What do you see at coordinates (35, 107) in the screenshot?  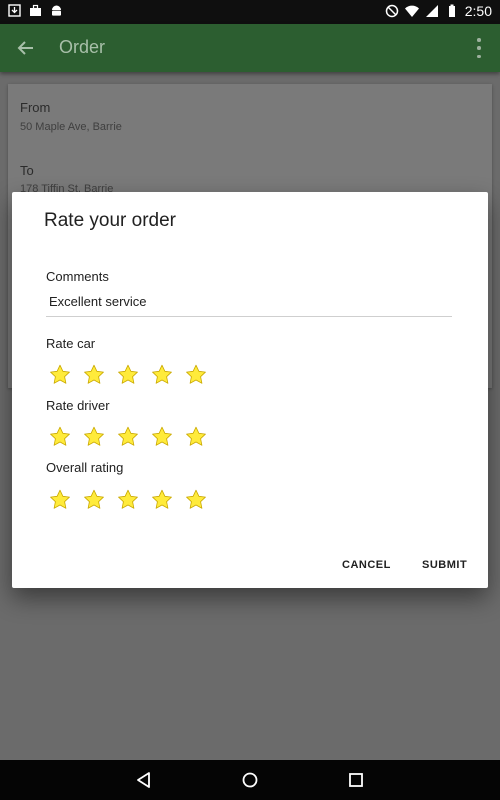 I see `from-label: From` at bounding box center [35, 107].